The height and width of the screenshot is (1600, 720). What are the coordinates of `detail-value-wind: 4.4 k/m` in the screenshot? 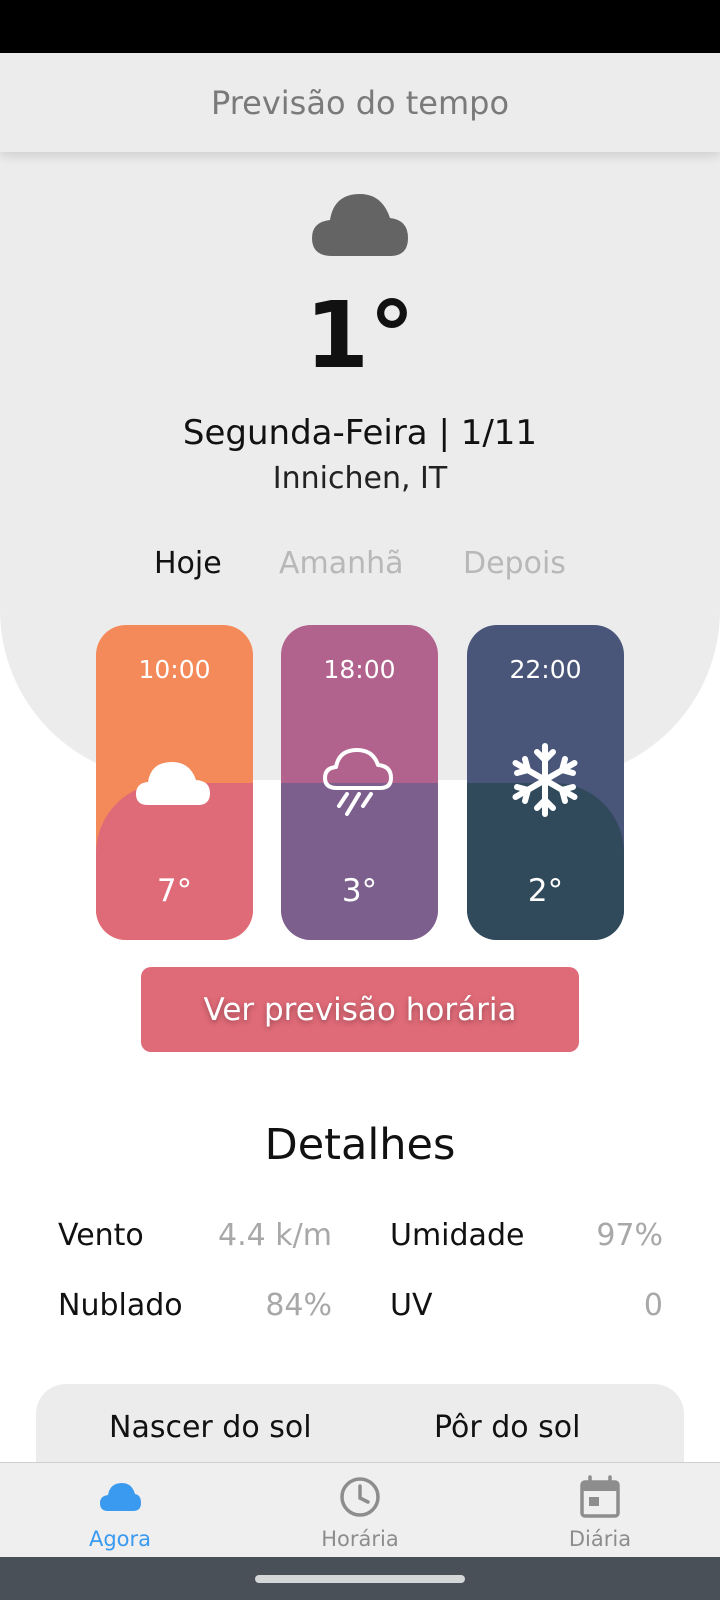 It's located at (275, 1235).